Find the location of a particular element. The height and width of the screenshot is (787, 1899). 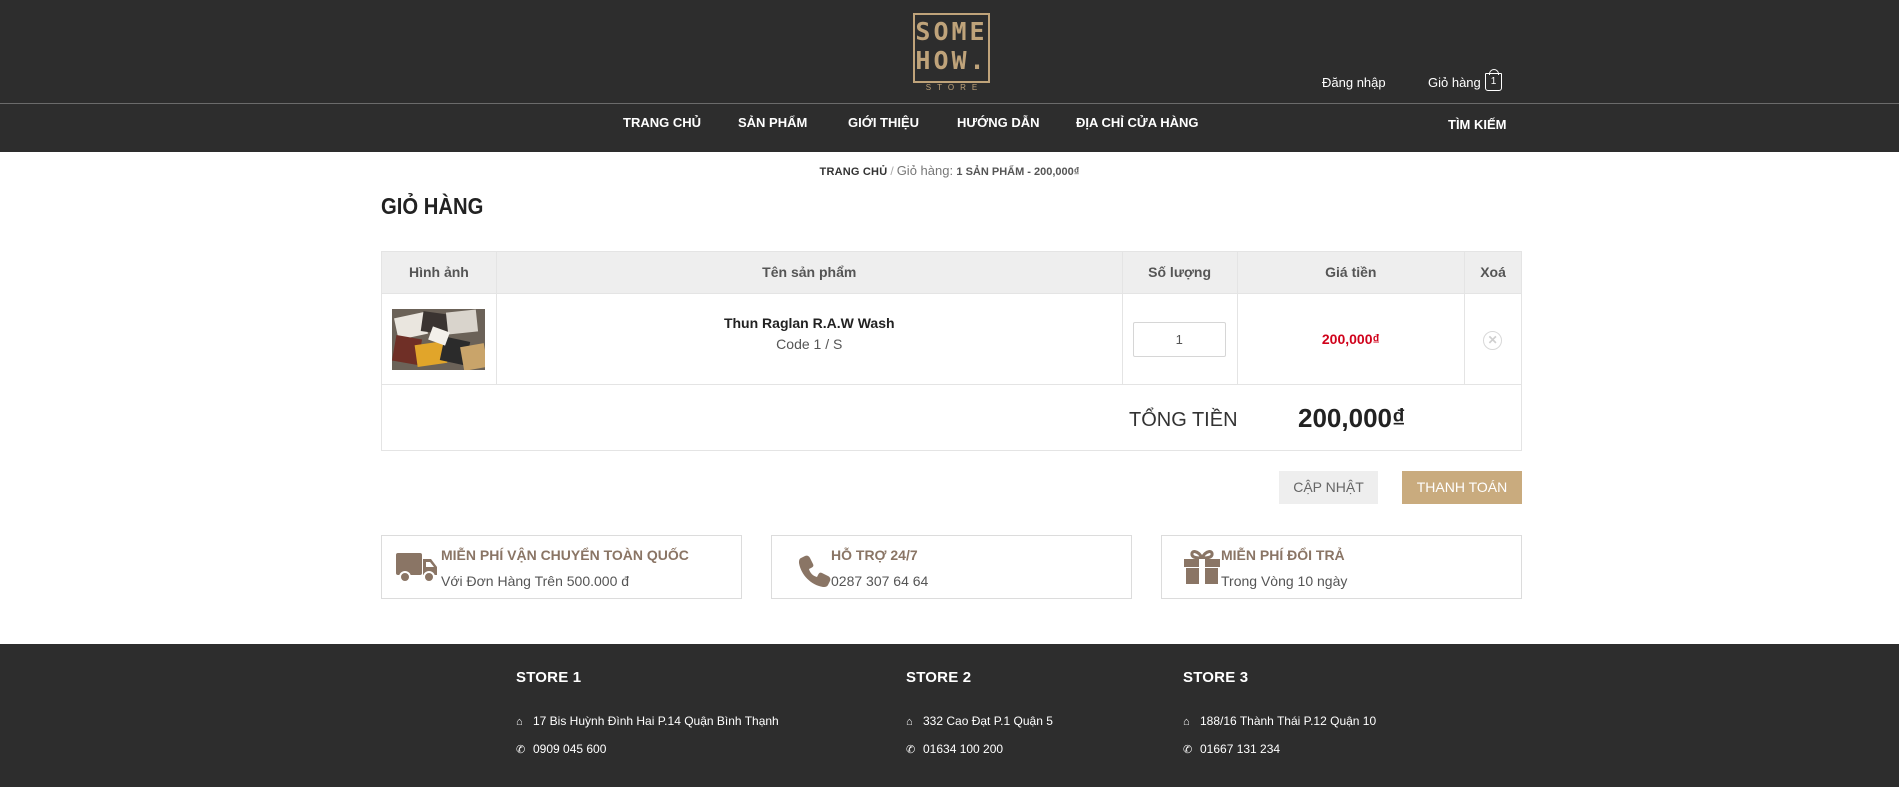

product-thumbnail is located at coordinates (438, 339).